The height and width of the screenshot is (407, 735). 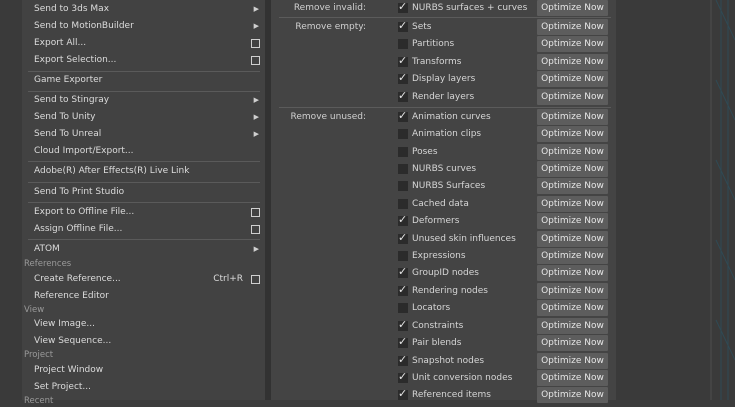 What do you see at coordinates (438, 326) in the screenshot?
I see `option-label: Constraints` at bounding box center [438, 326].